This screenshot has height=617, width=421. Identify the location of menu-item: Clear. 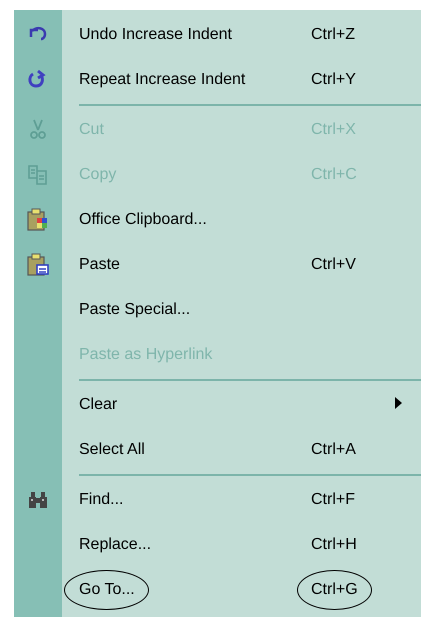
(98, 405).